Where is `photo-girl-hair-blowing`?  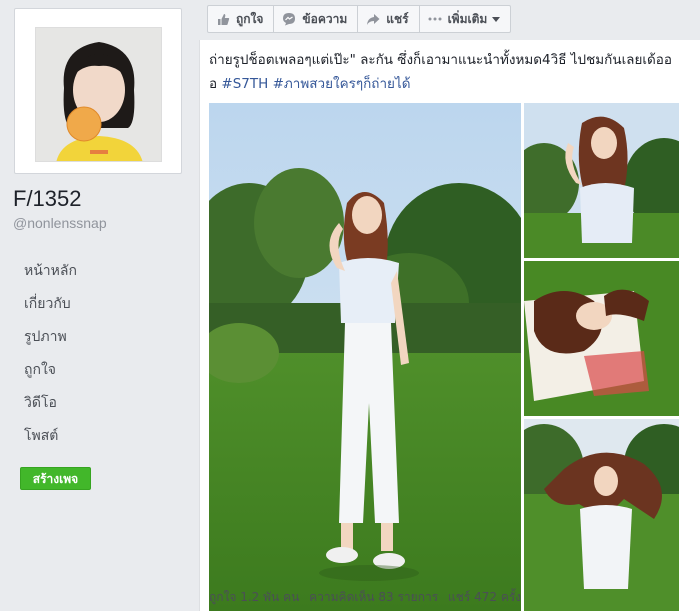 photo-girl-hair-blowing is located at coordinates (601, 515).